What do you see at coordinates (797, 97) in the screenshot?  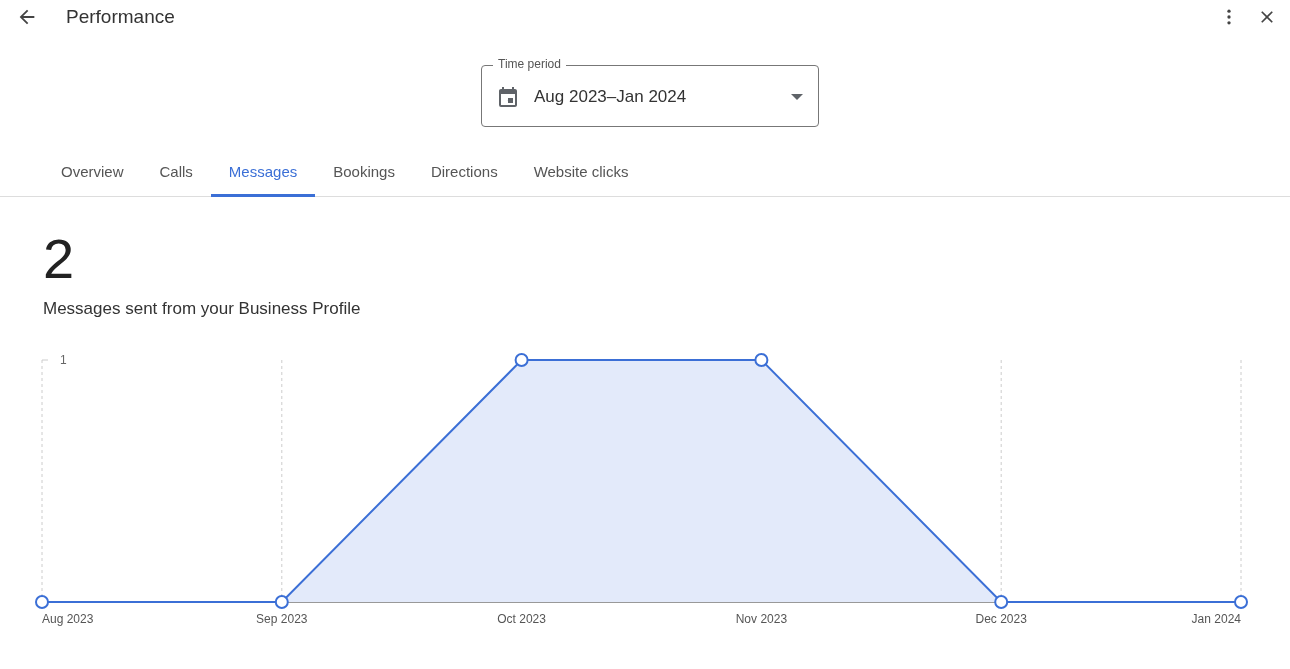 I see `dropdown-caret-icon` at bounding box center [797, 97].